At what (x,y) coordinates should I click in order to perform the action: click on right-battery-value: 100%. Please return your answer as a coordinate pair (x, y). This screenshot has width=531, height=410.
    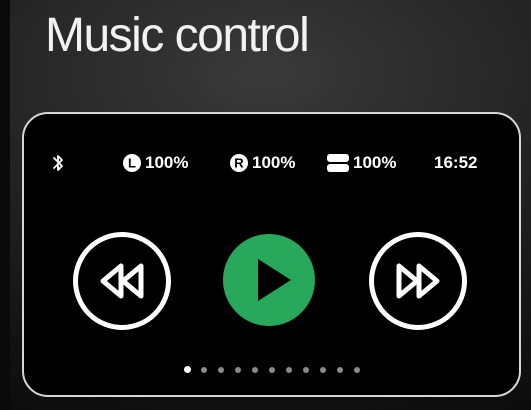
    Looking at the image, I should click on (274, 162).